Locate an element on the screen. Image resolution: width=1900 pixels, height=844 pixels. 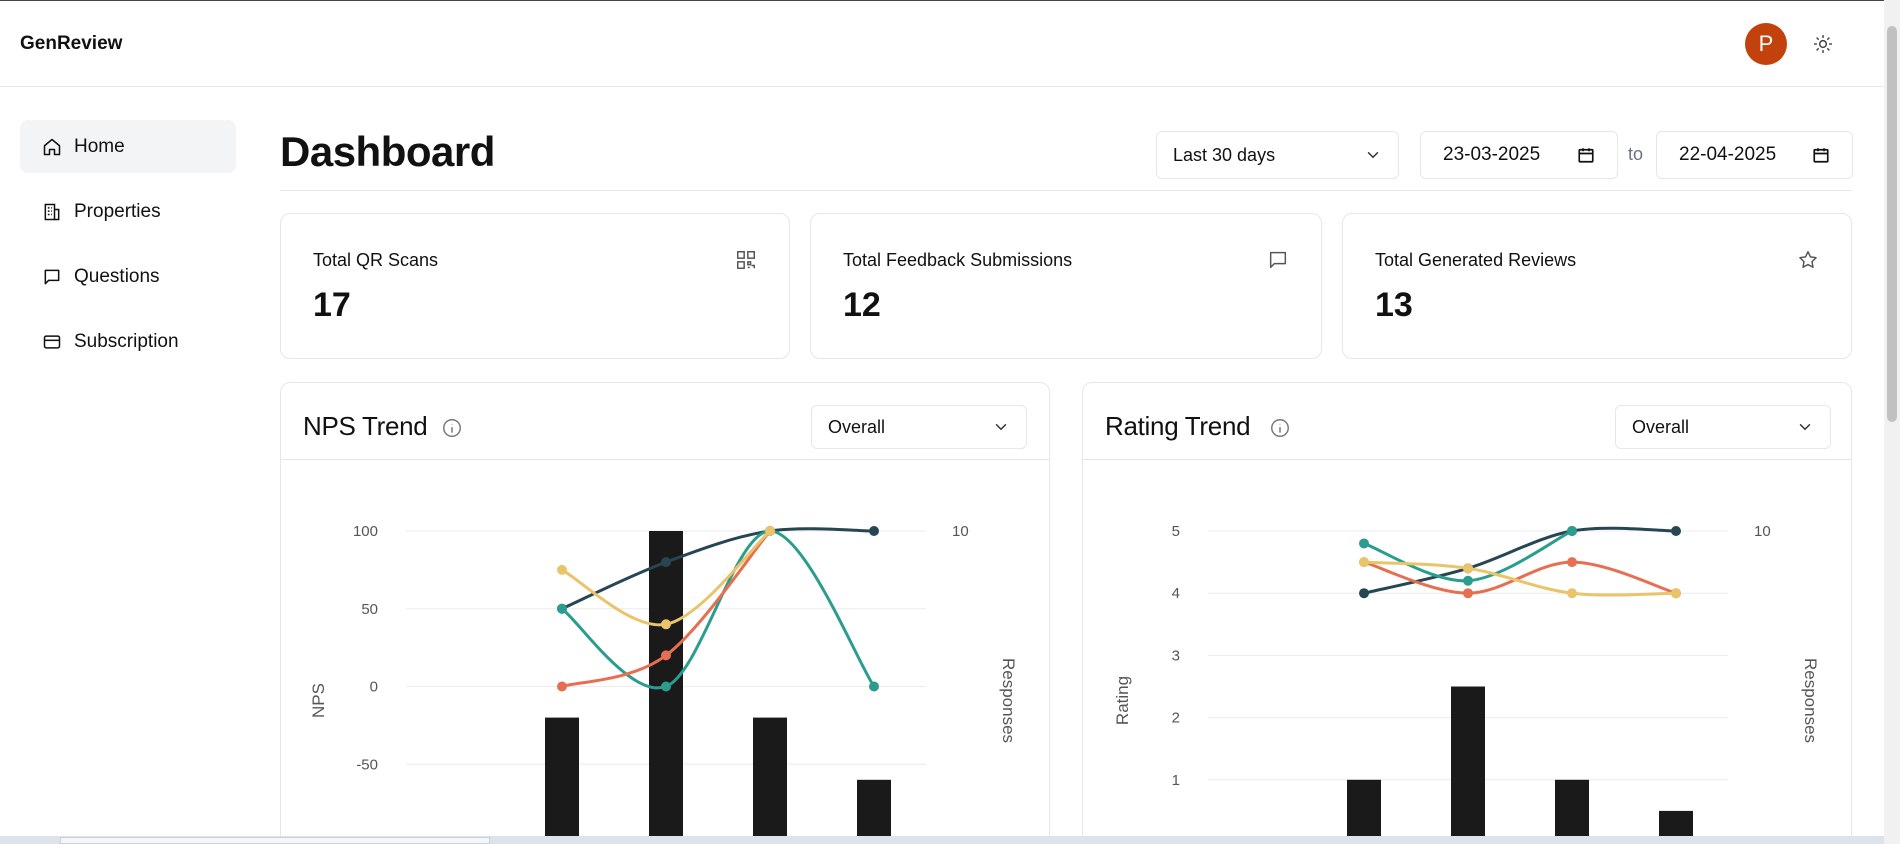
y-tick-label: 4 is located at coordinates (1176, 593).